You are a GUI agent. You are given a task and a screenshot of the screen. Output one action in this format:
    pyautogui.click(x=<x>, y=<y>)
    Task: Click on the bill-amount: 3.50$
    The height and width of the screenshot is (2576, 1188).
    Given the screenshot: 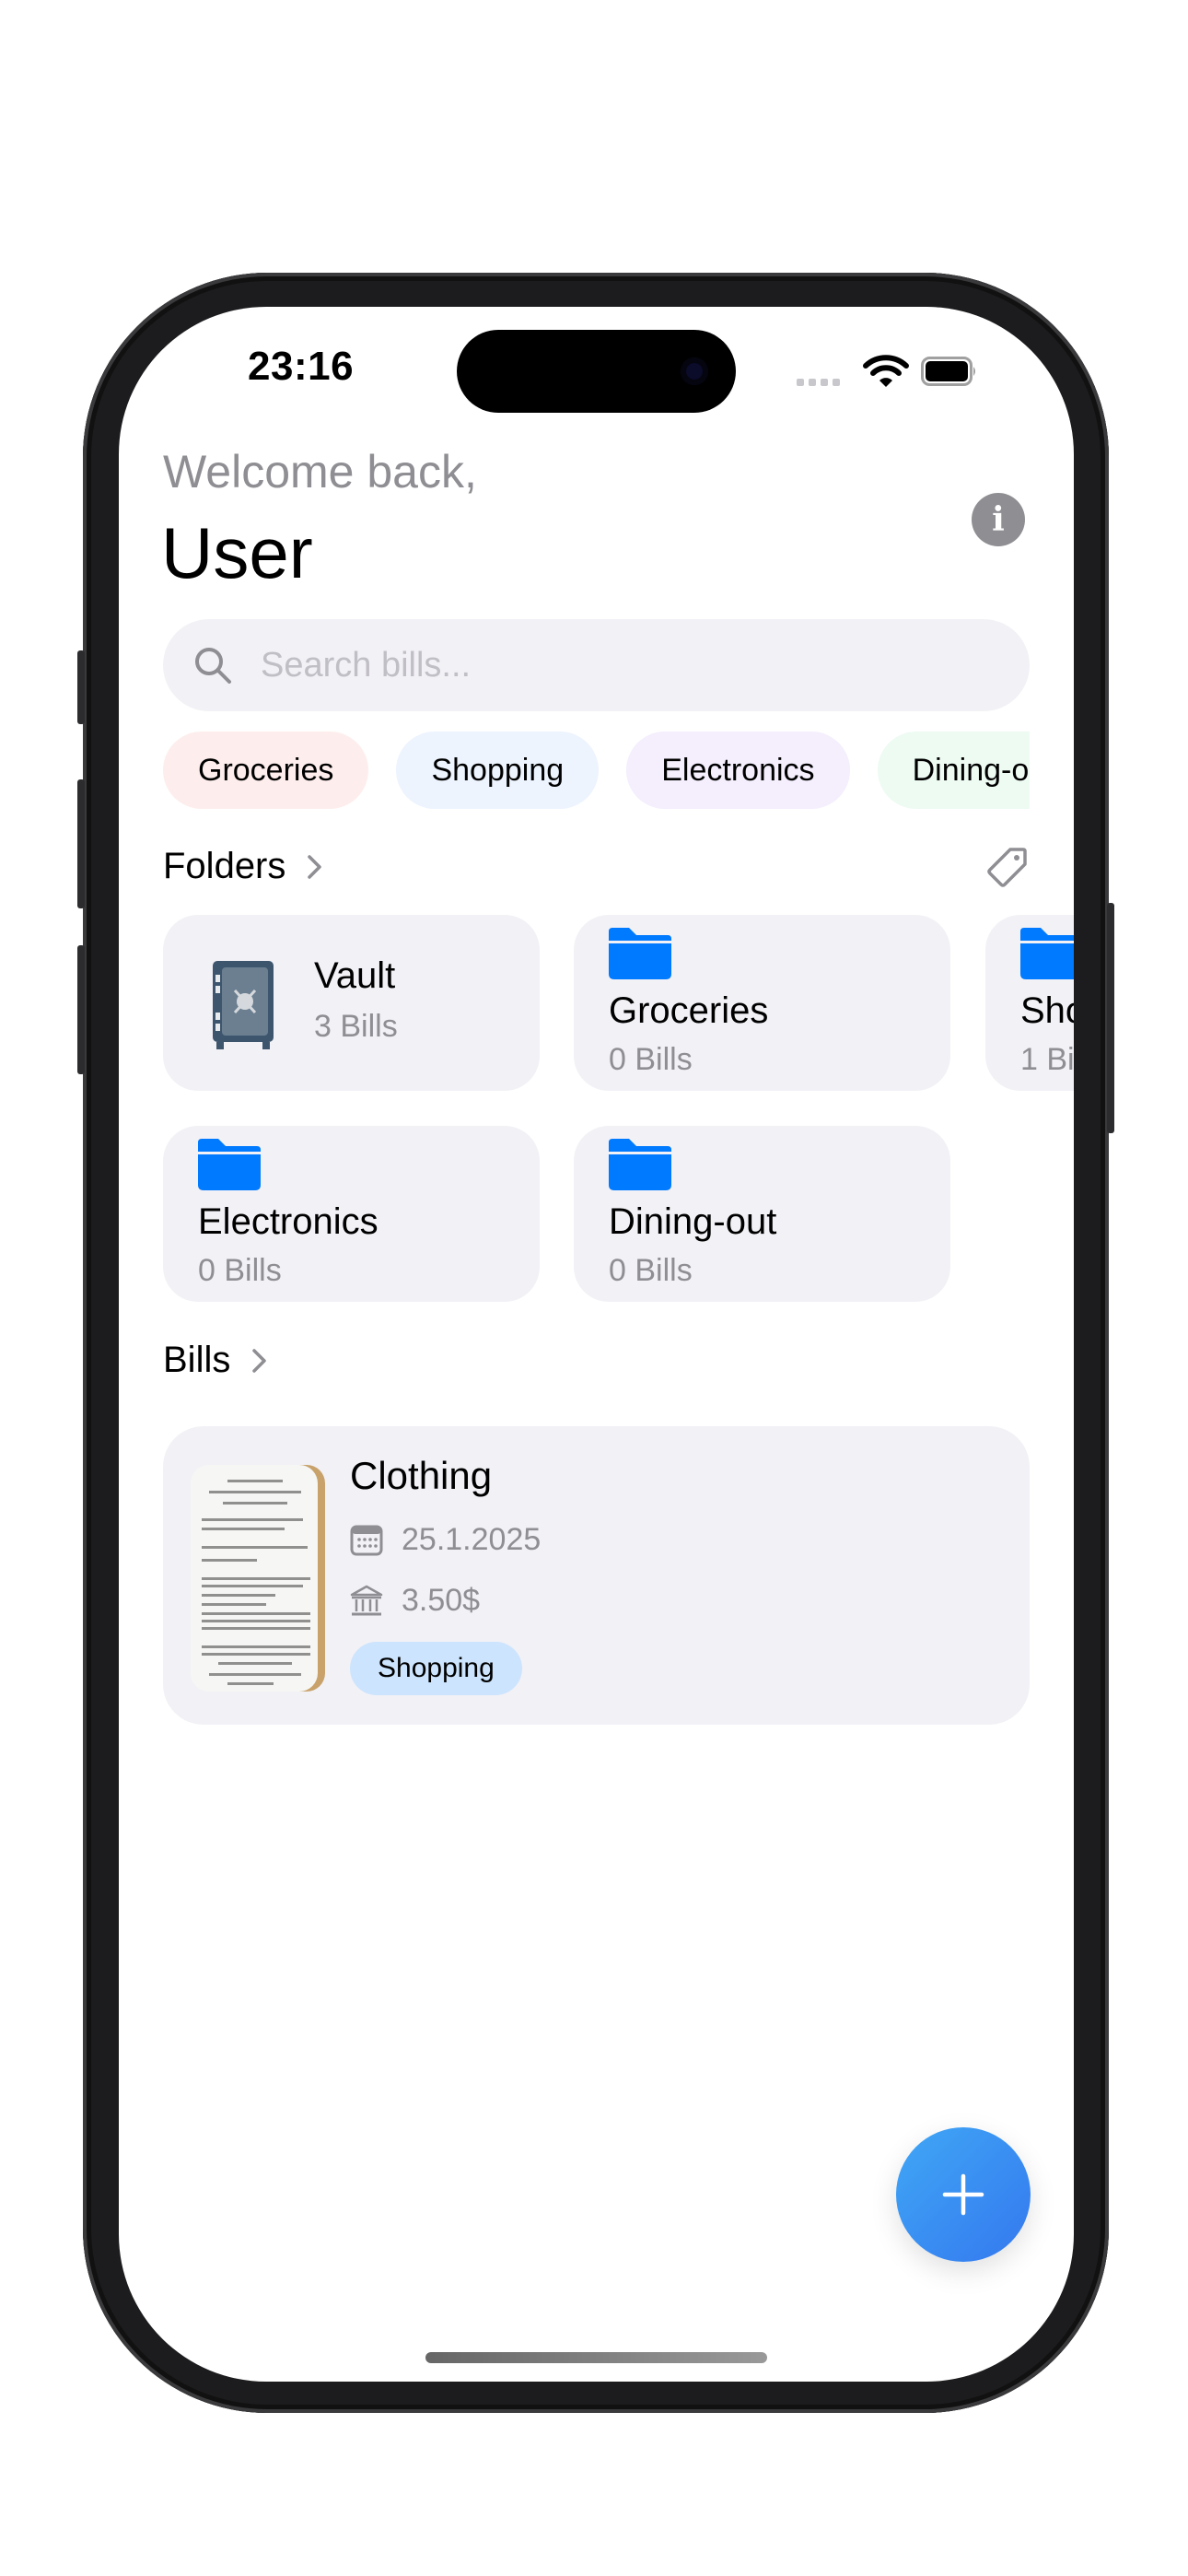 What is the action you would take?
    pyautogui.click(x=441, y=1600)
    